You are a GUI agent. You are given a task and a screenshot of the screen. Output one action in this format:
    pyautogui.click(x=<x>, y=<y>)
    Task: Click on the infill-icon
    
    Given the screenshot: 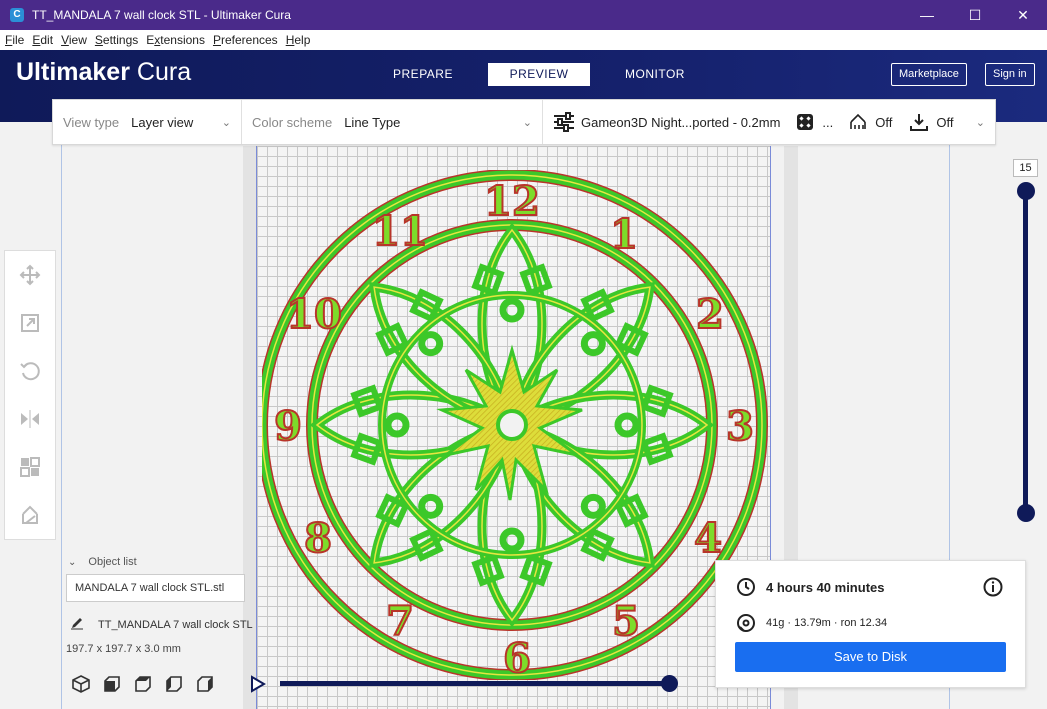 What is the action you would take?
    pyautogui.click(x=805, y=122)
    